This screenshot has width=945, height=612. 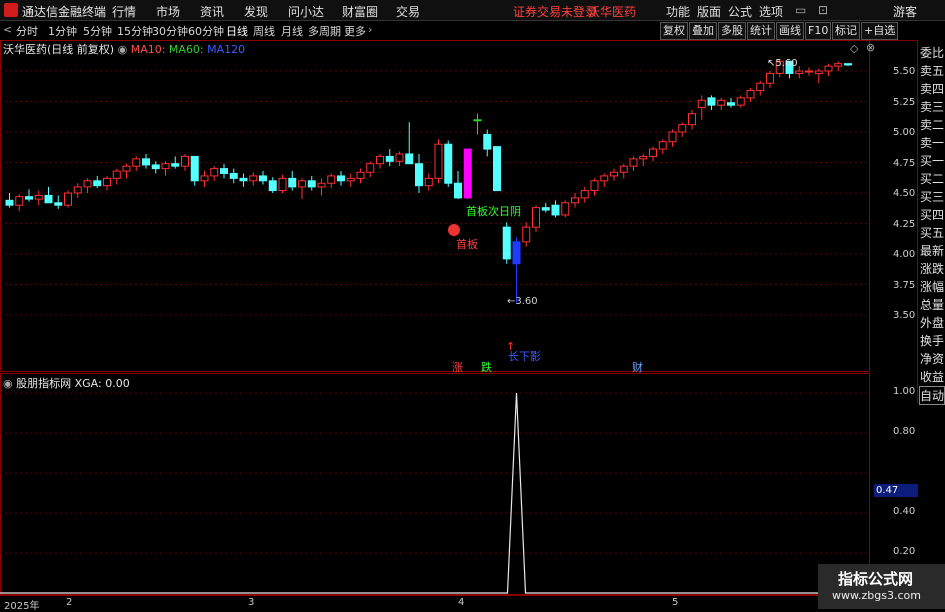 I want to click on period-15min: 15分钟, so click(x=135, y=31).